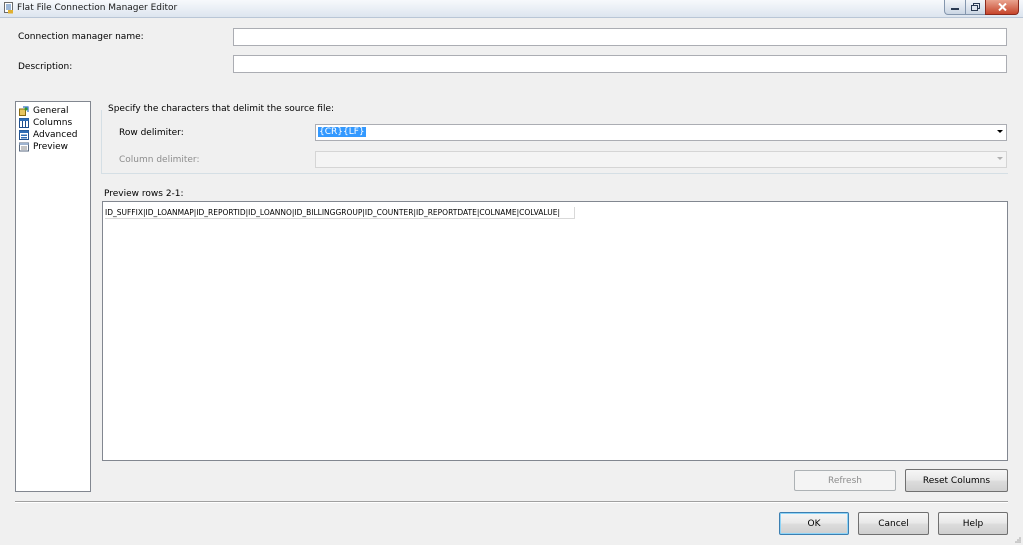 The height and width of the screenshot is (545, 1023). I want to click on minimize-button, so click(955, 7).